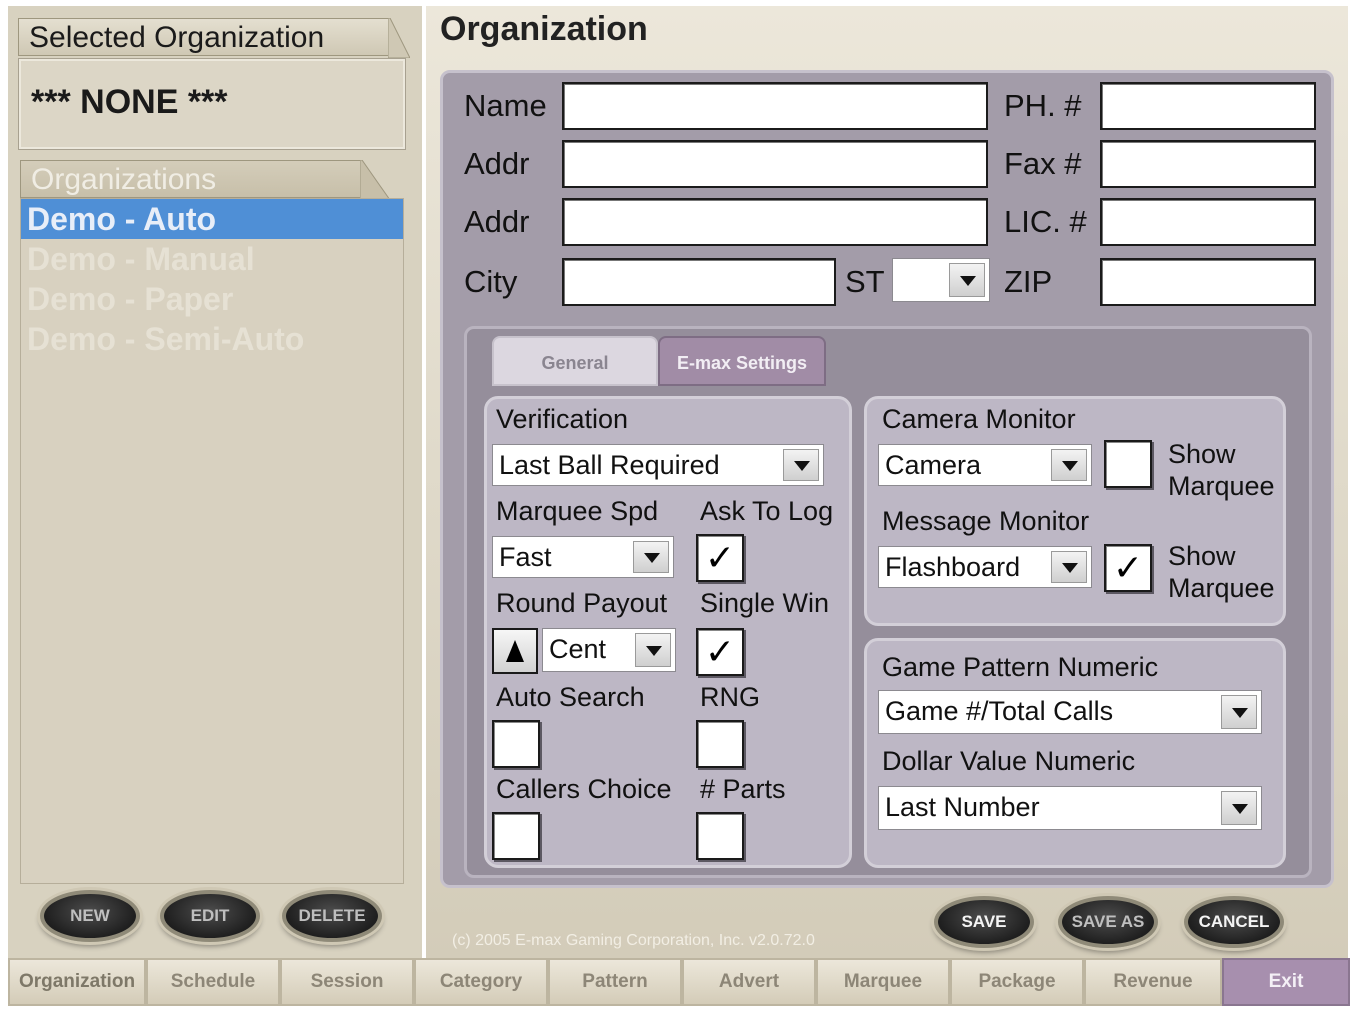 The width and height of the screenshot is (1354, 1009). I want to click on verification-dropdown: Last Ball Required, so click(658, 465).